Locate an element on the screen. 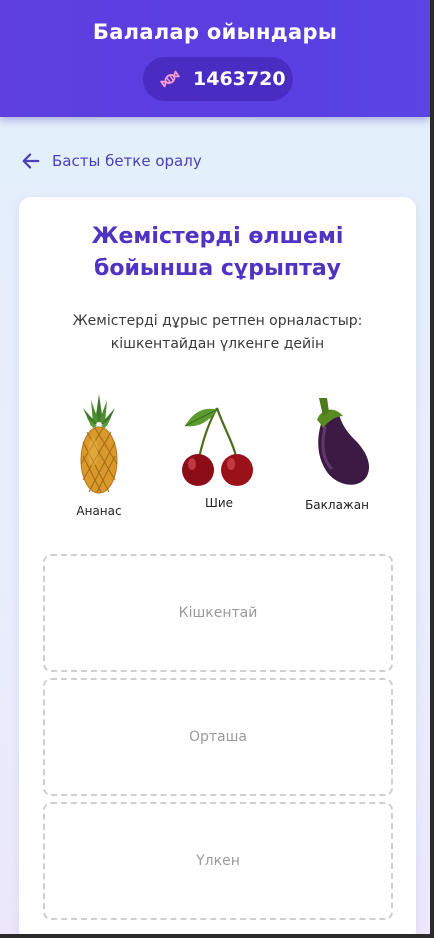 The height and width of the screenshot is (938, 434). app-header: Балалар ойындары 1463720 is located at coordinates (215, 58).